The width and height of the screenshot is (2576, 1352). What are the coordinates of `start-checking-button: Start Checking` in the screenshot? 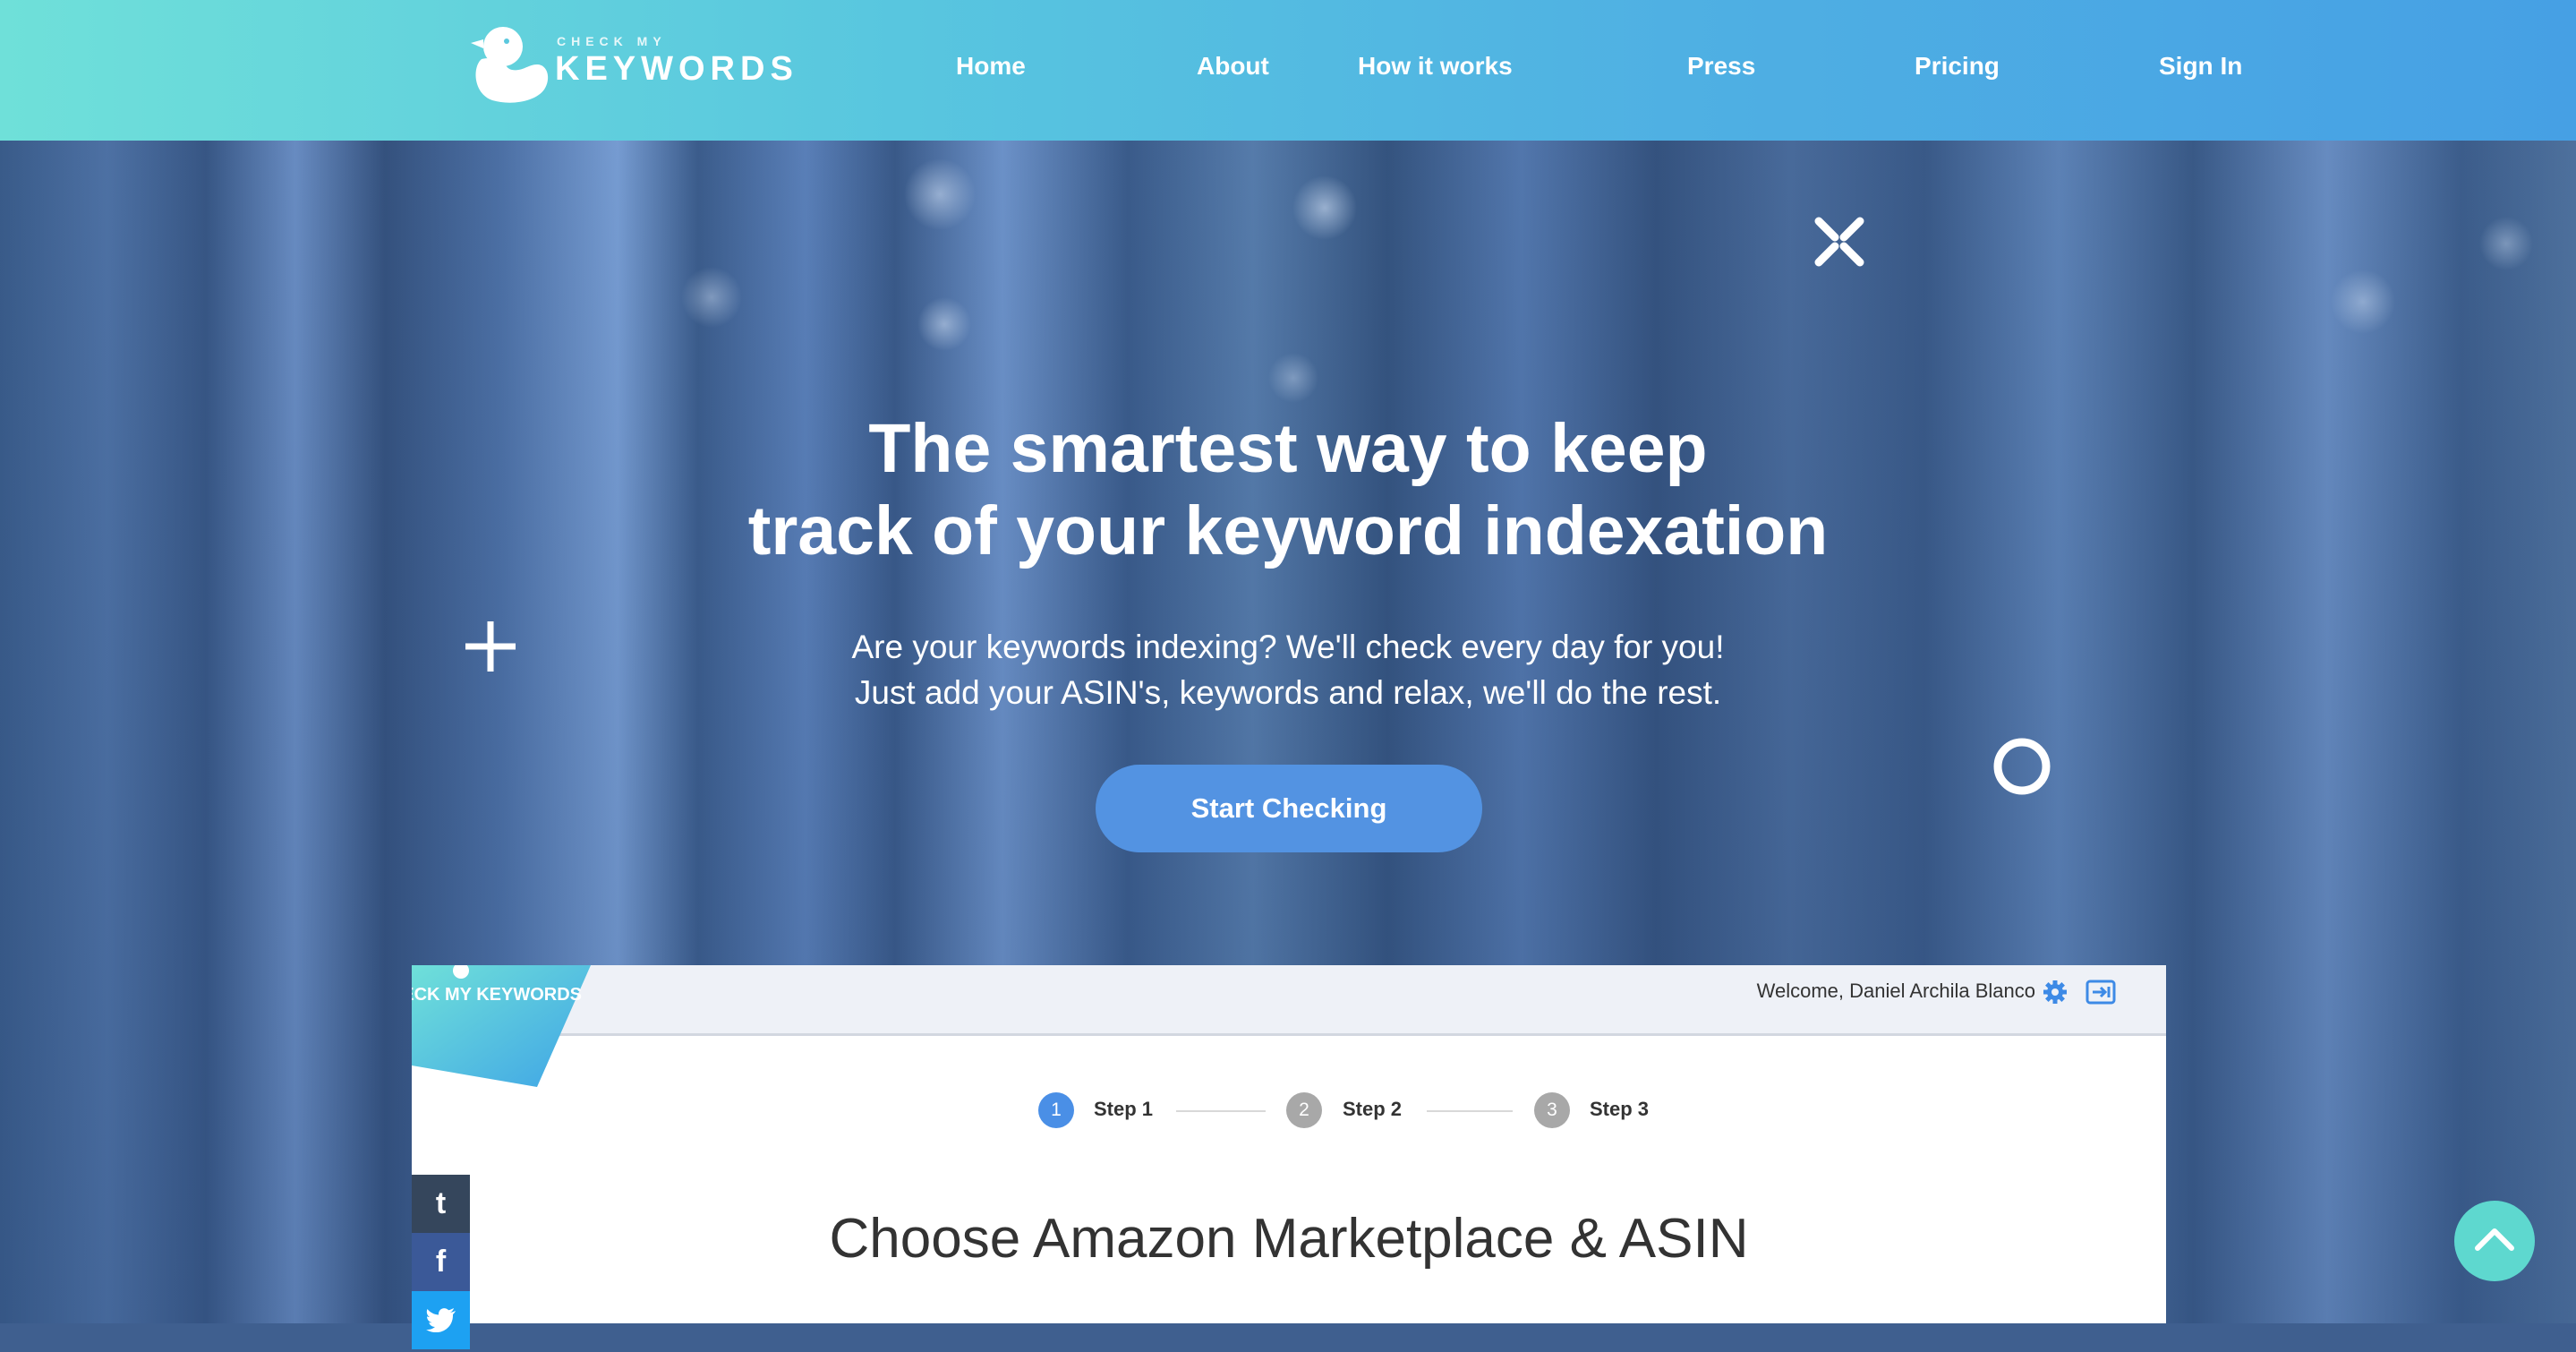 It's located at (1289, 808).